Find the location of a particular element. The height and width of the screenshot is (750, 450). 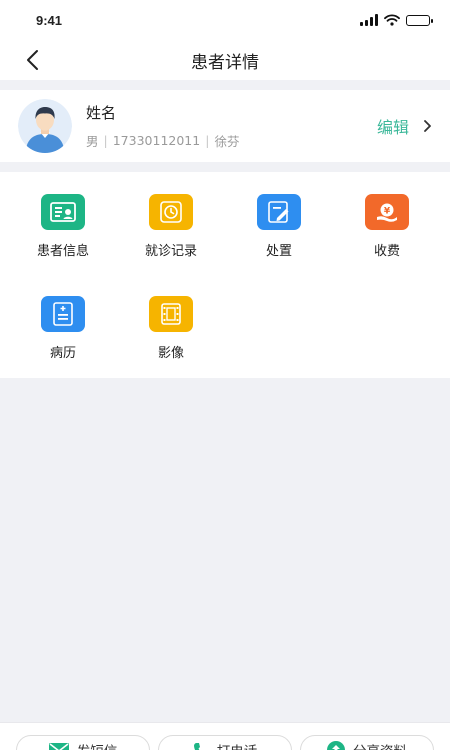

medical-record-icon is located at coordinates (63, 314).